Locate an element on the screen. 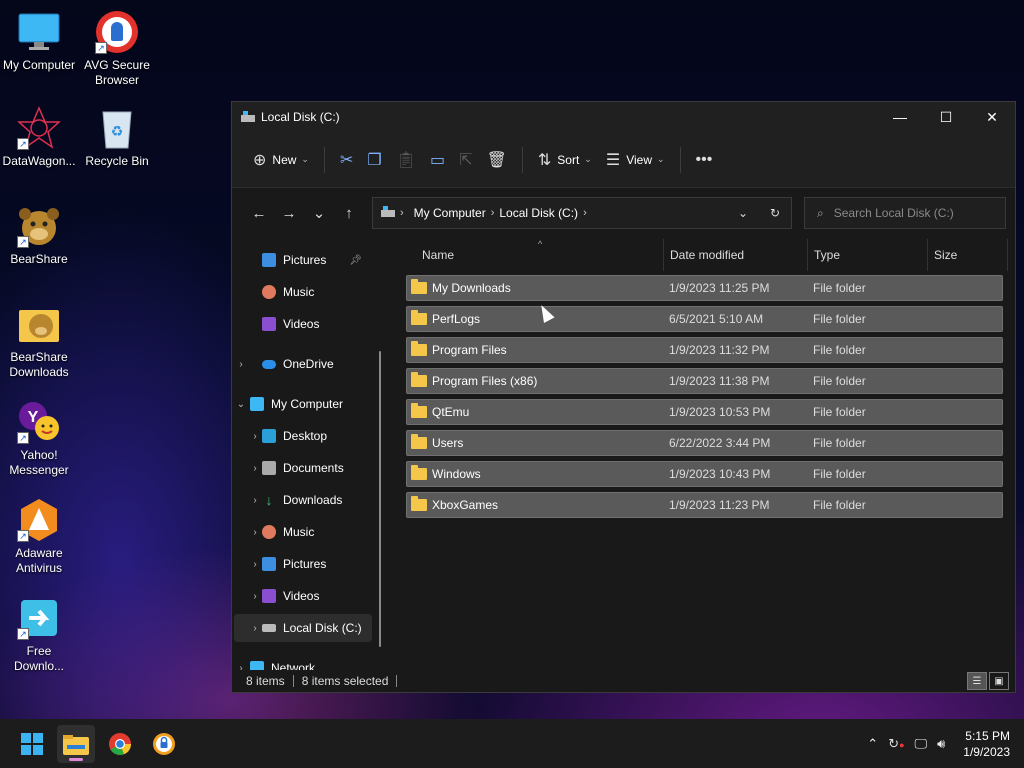 Image resolution: width=1024 pixels, height=768 pixels. recent-locations-chevron-icon: ⌄ is located at coordinates (319, 213).